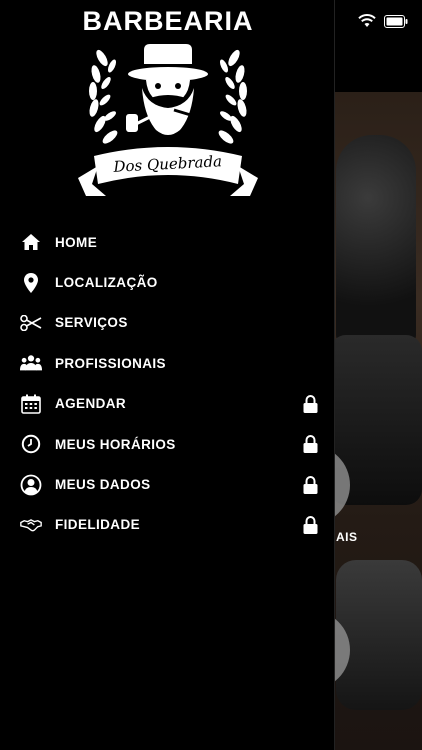 This screenshot has width=422, height=750. I want to click on home-icon, so click(31, 242).